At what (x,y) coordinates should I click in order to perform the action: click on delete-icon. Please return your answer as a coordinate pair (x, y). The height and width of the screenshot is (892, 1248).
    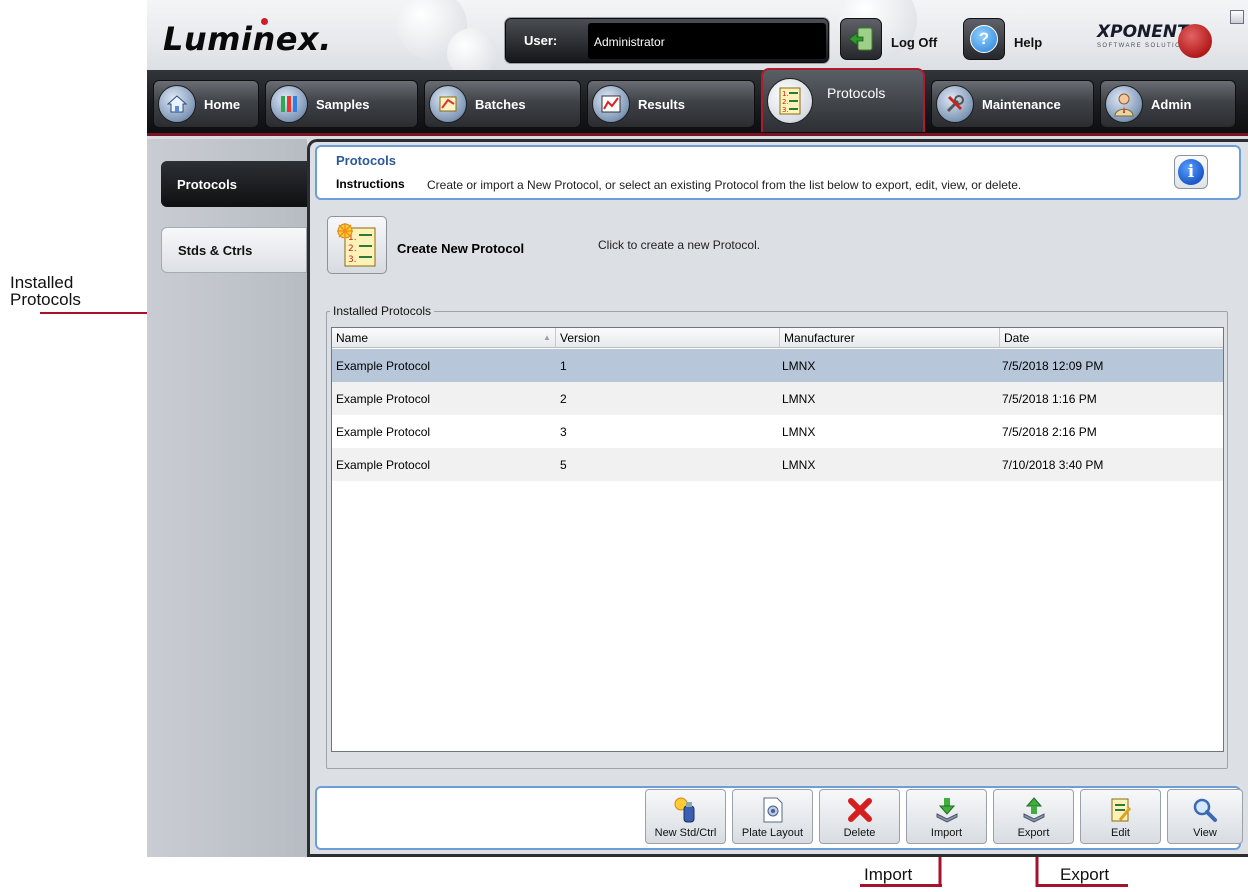
    Looking at the image, I should click on (859, 810).